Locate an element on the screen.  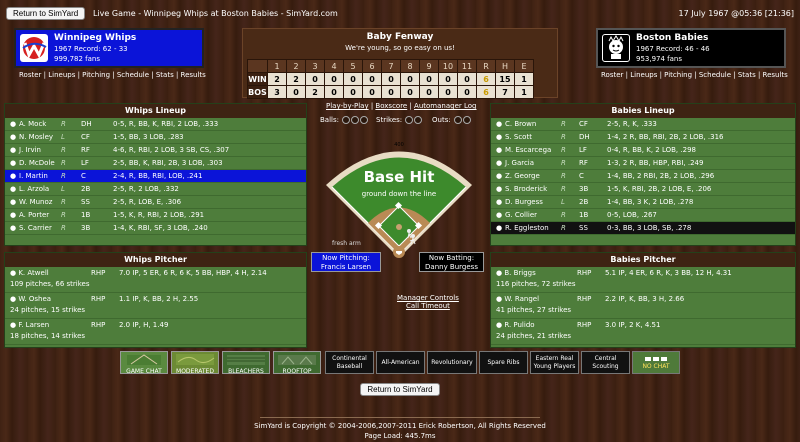
player-name: S. Carrier is located at coordinates (35, 228).